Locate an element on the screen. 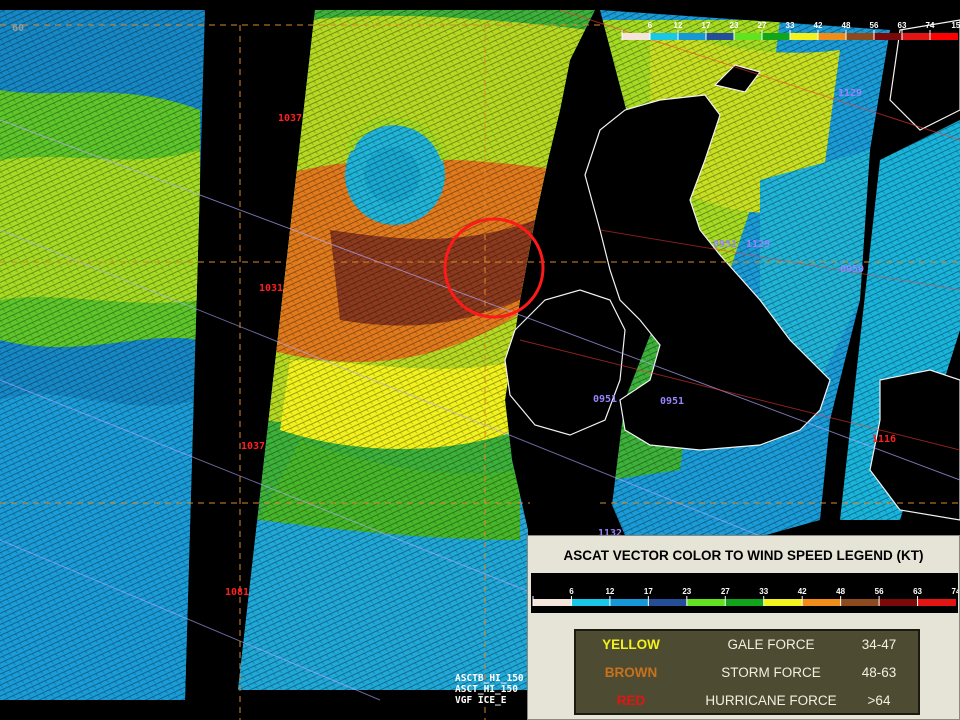  force-description: HURRICANE FORCE is located at coordinates (771, 700).